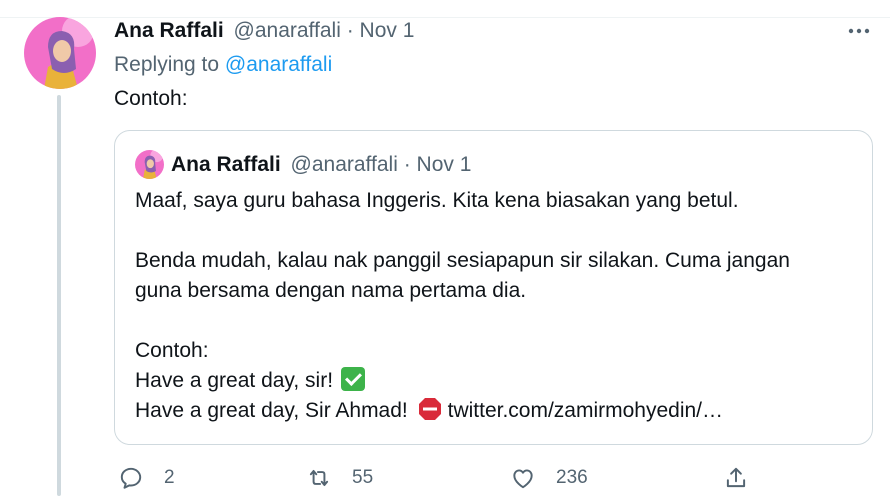 This screenshot has height=496, width=890. I want to click on more-icon, so click(859, 31).